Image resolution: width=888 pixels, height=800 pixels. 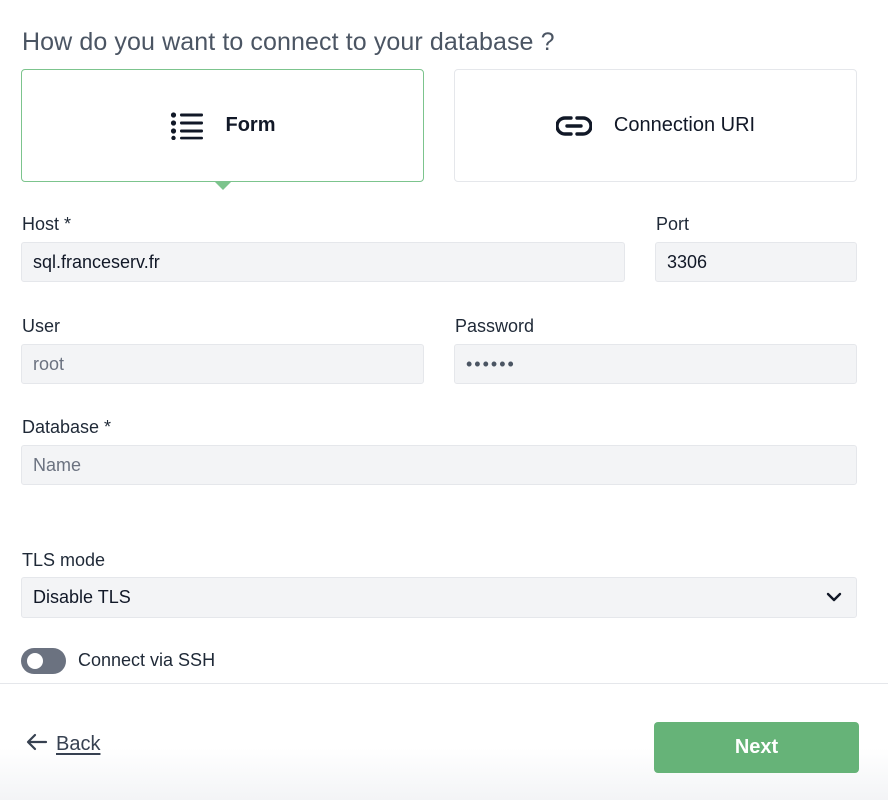 I want to click on back-link: Back, so click(x=63, y=744).